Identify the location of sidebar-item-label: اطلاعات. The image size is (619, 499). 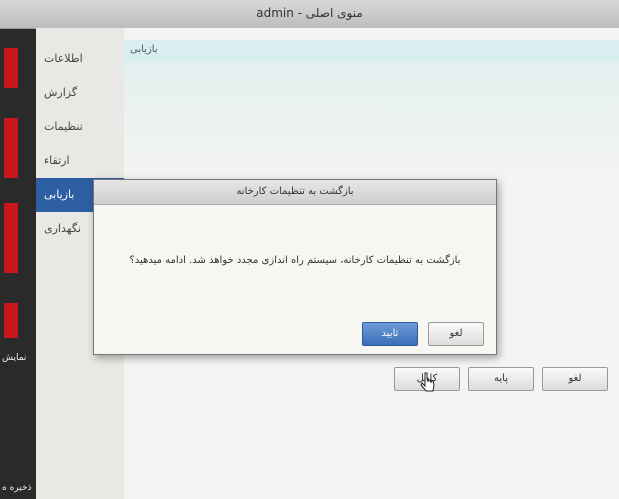
(63, 58).